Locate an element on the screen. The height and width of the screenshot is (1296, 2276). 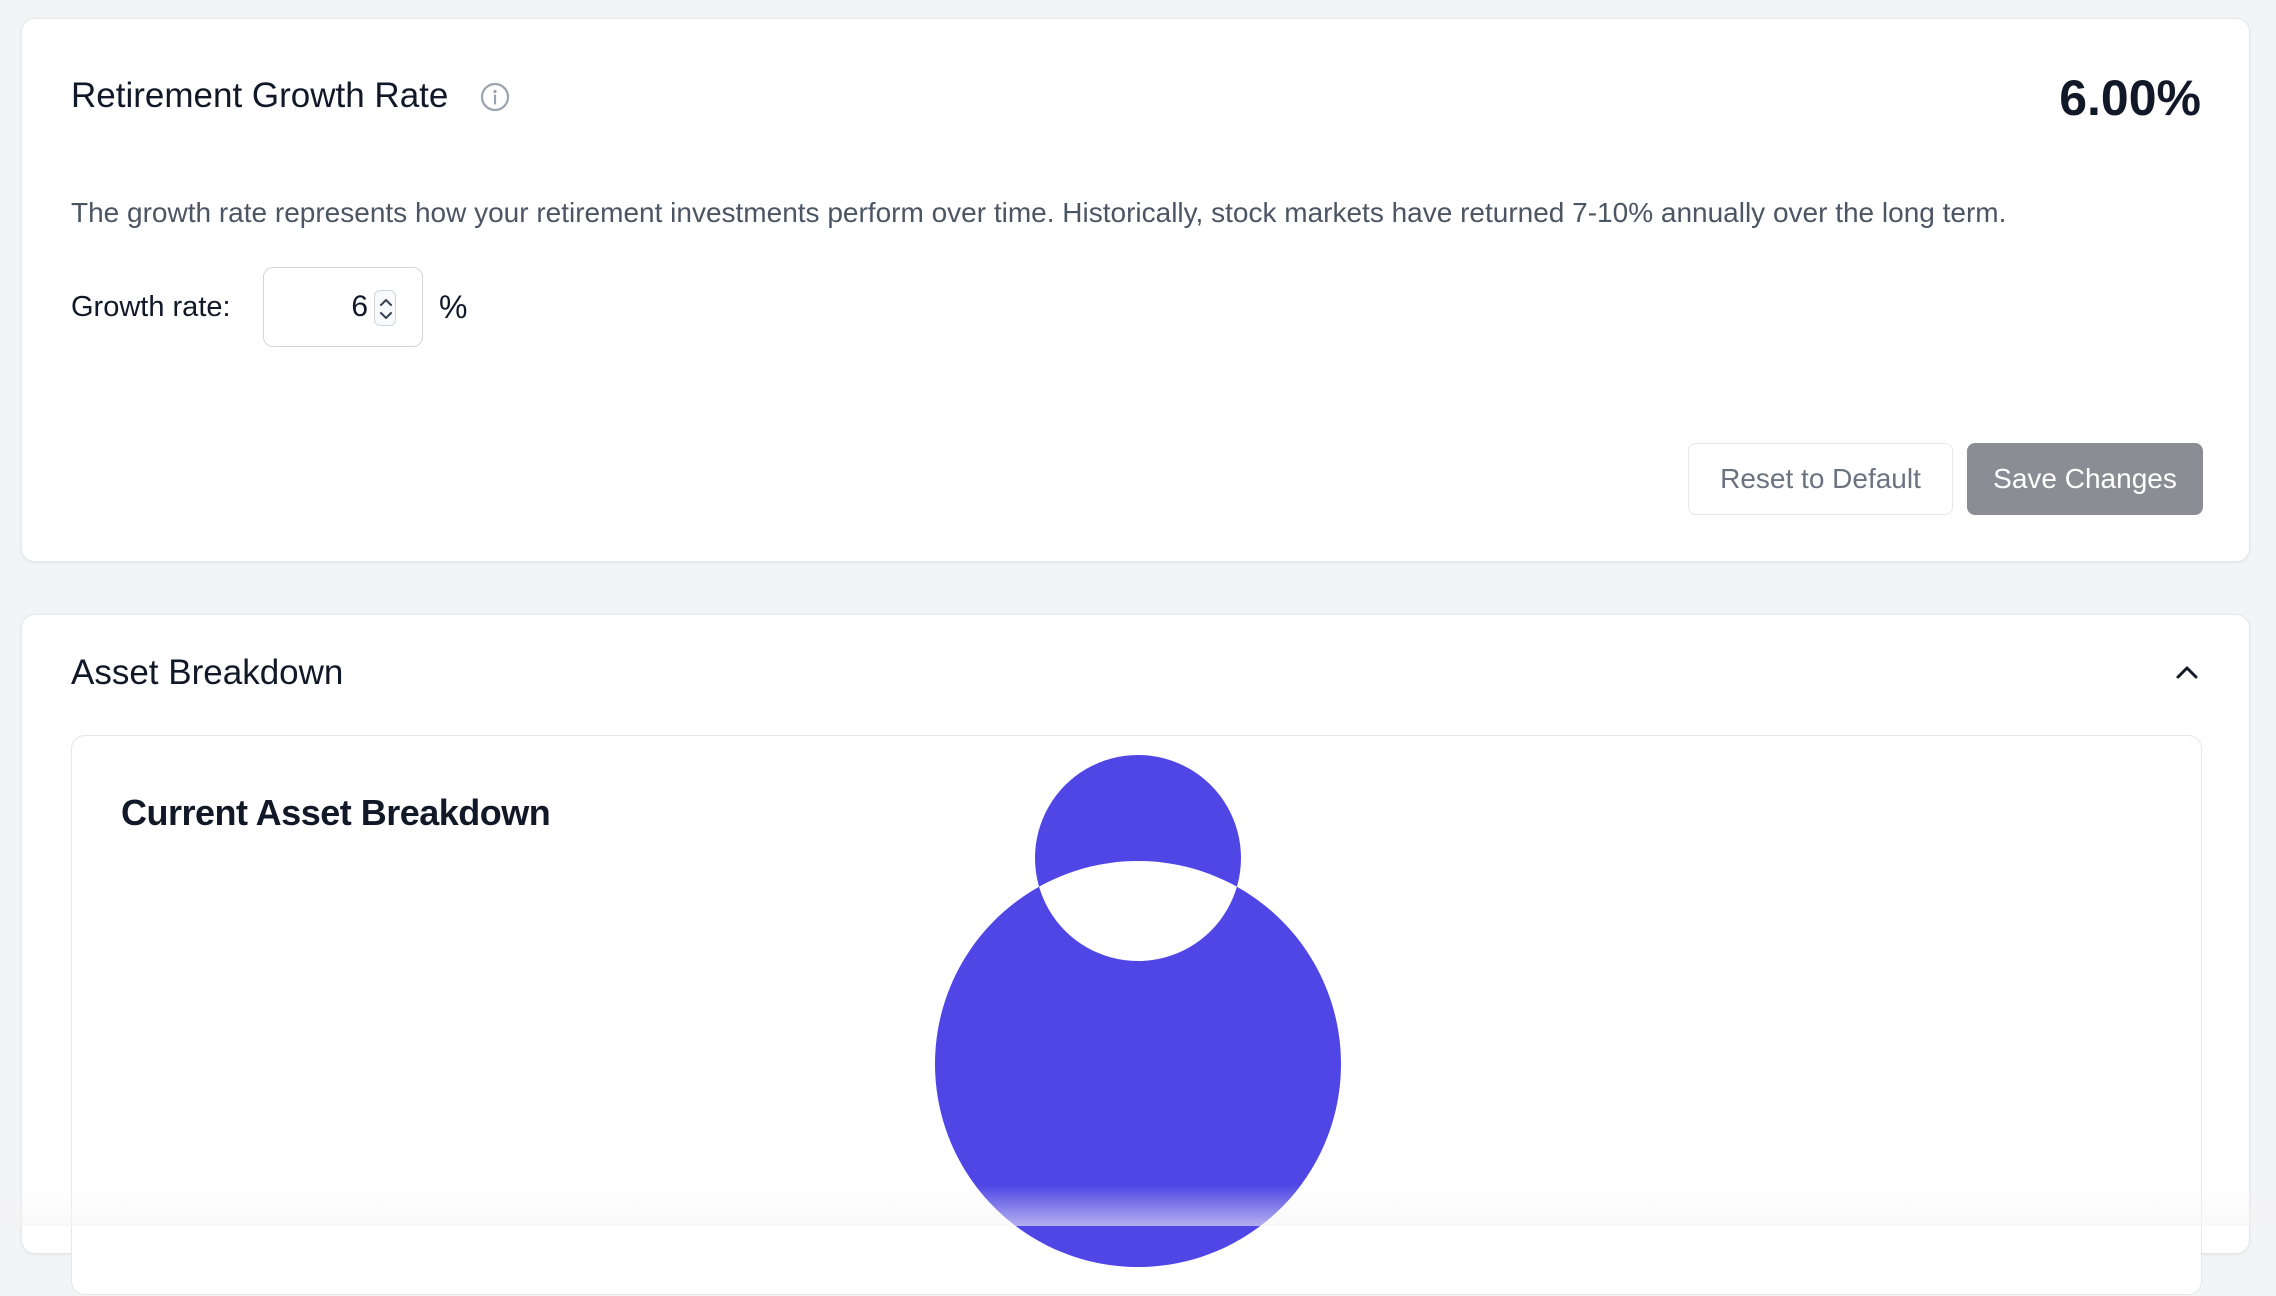
growth-rate-input: 6 is located at coordinates (343, 307).